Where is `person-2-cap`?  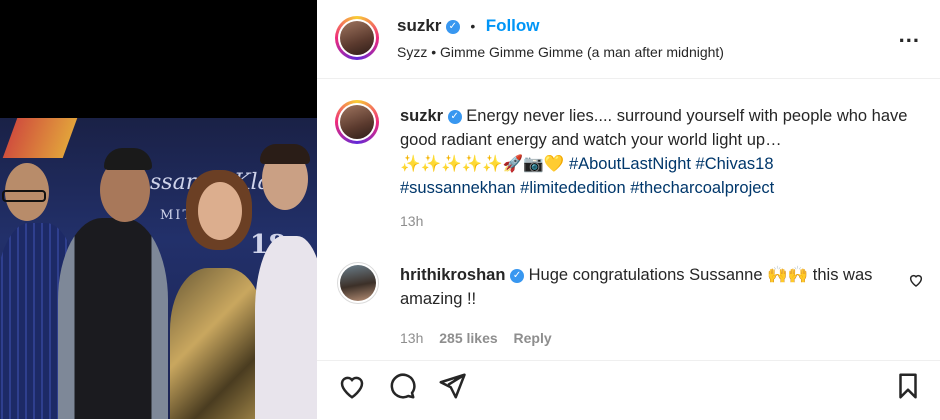
person-2-cap is located at coordinates (128, 159).